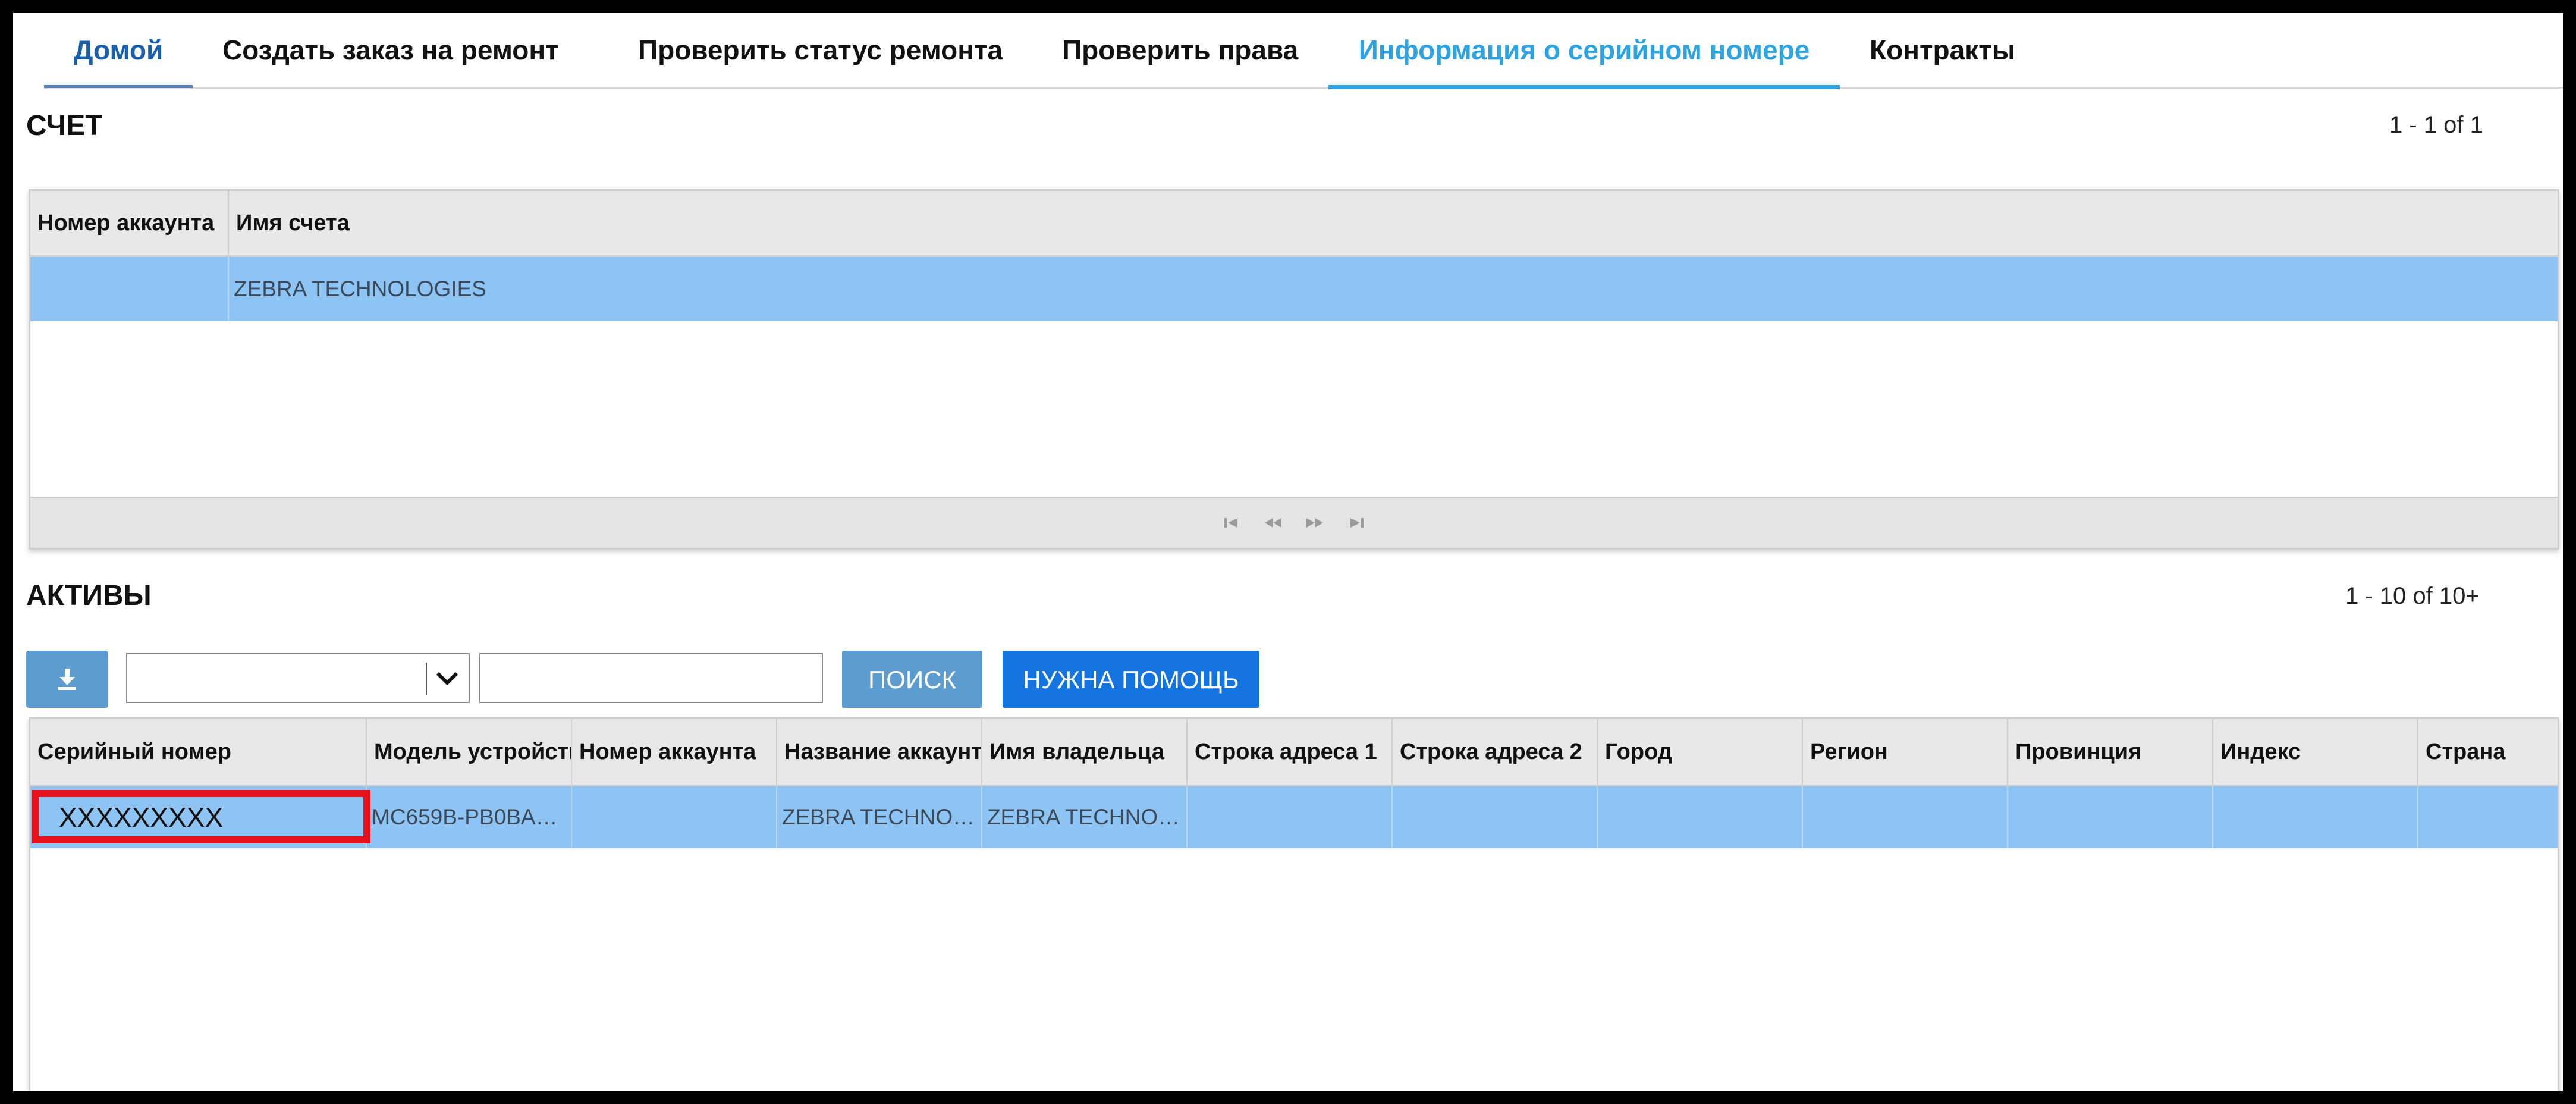 The width and height of the screenshot is (2576, 1104). Describe the element at coordinates (426, 679) in the screenshot. I see `select-divider` at that location.